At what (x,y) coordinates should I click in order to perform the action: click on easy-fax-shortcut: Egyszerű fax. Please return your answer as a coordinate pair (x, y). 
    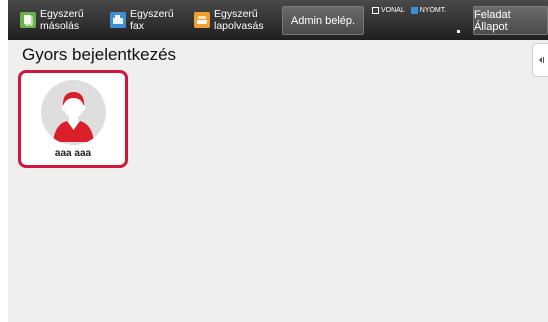
    Looking at the image, I should click on (142, 20).